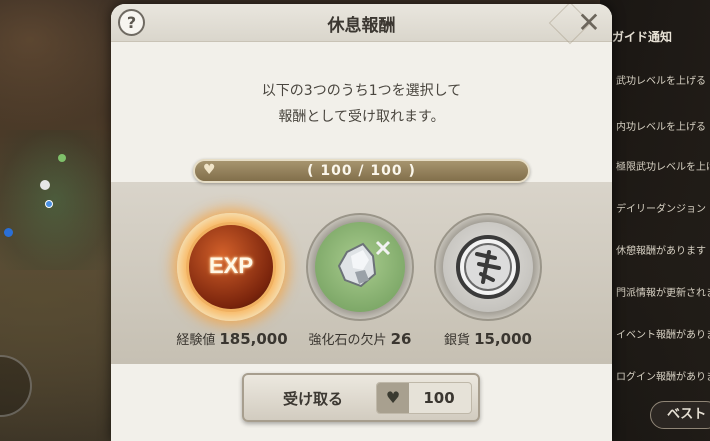 This screenshot has width=710, height=441. What do you see at coordinates (49, 204) in the screenshot?
I see `npc-marker-icon` at bounding box center [49, 204].